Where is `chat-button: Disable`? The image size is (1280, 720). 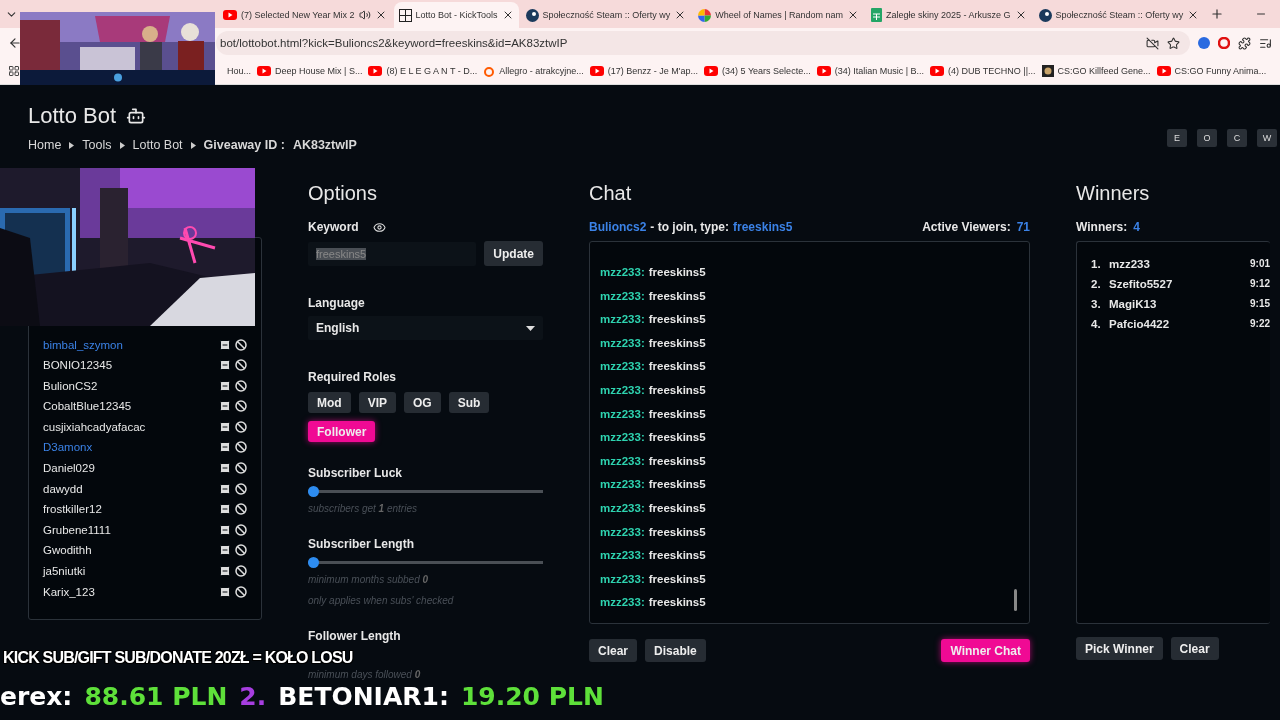
chat-button: Disable is located at coordinates (675, 650).